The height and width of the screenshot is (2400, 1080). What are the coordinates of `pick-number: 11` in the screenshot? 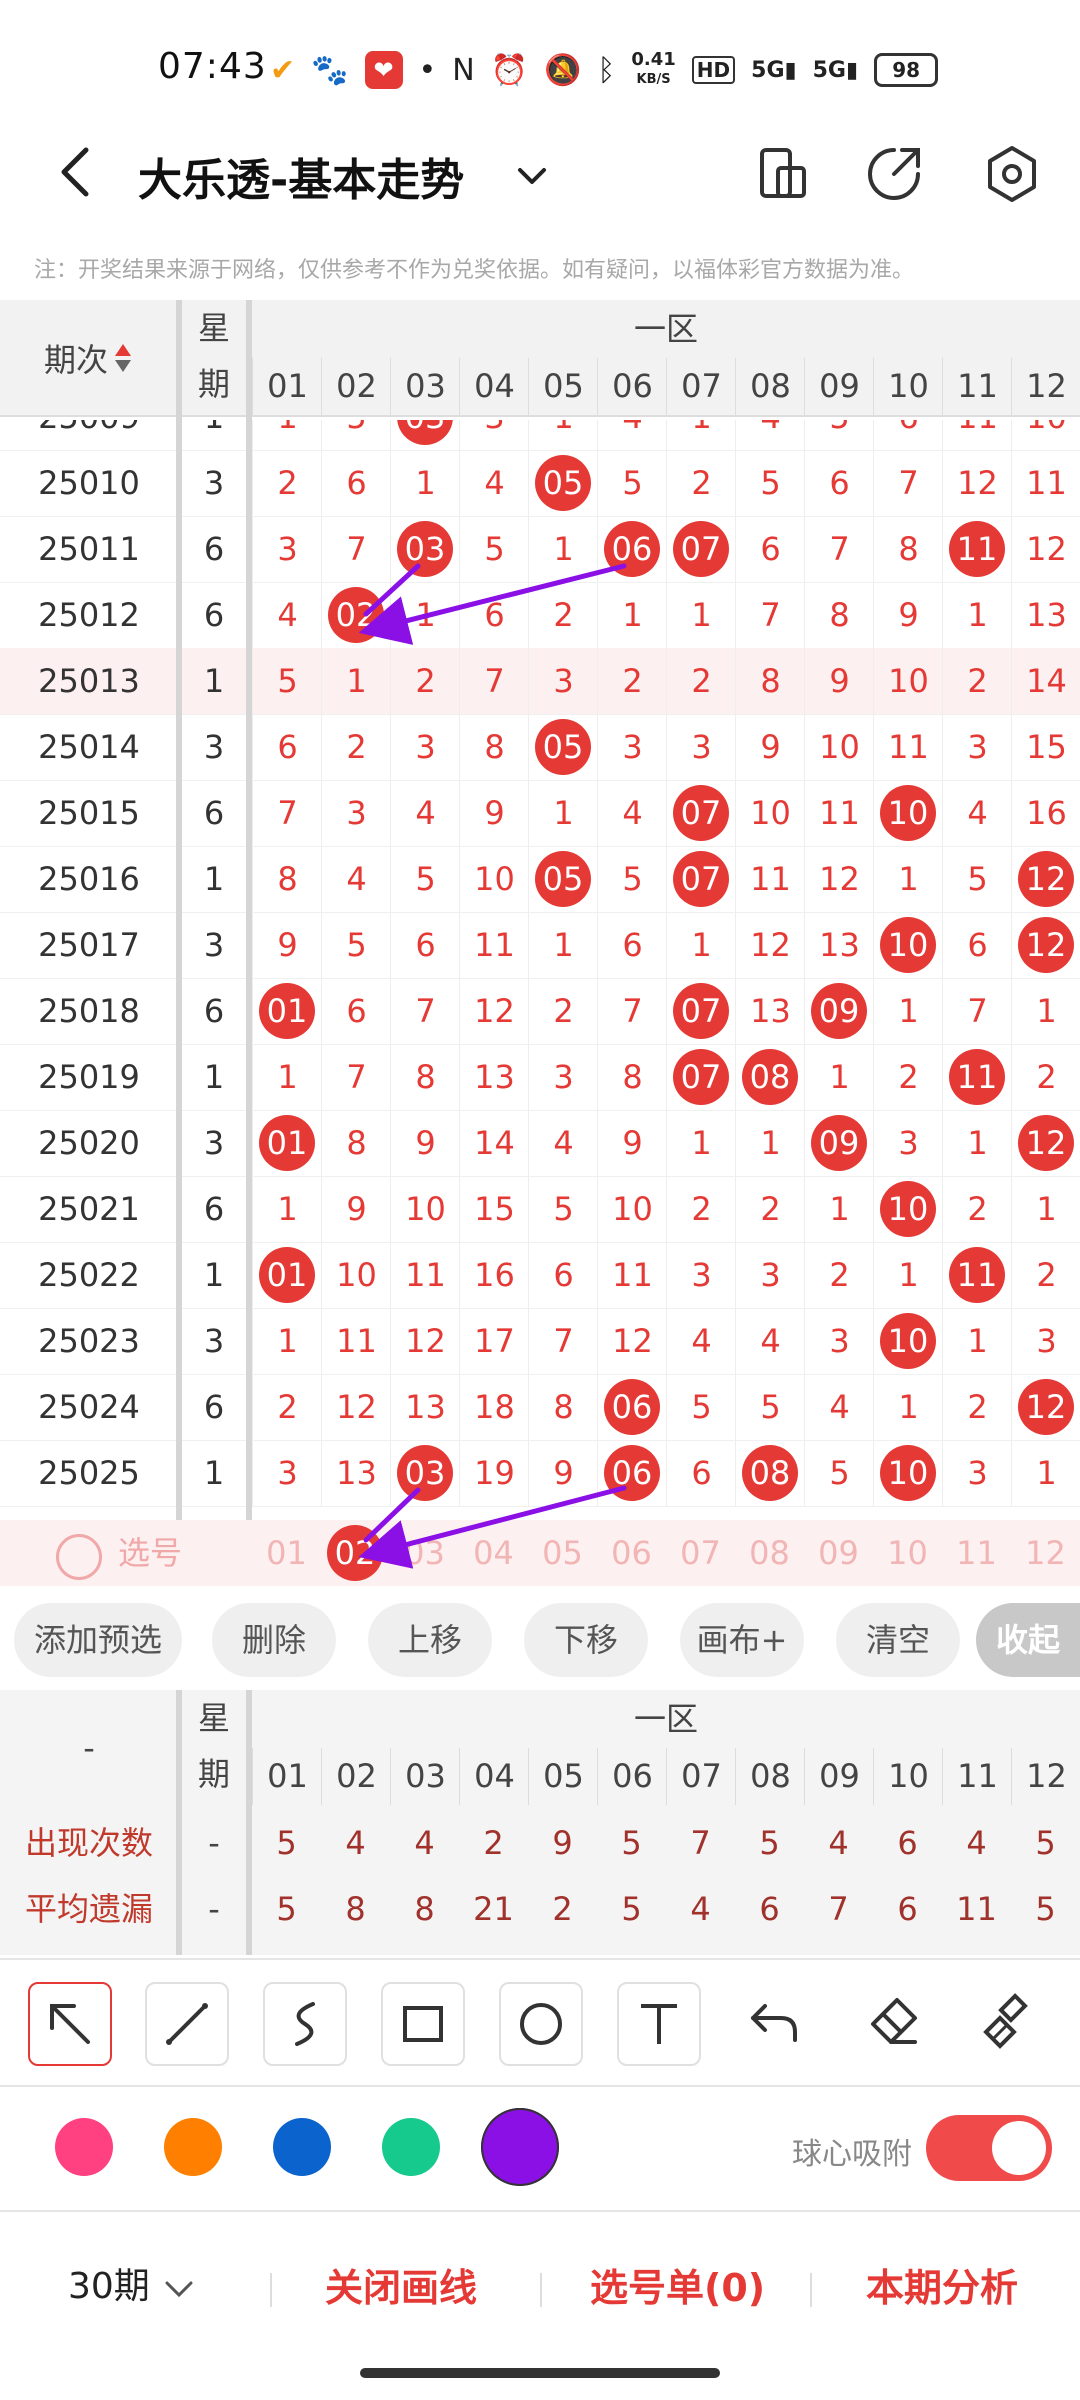 It's located at (976, 1553).